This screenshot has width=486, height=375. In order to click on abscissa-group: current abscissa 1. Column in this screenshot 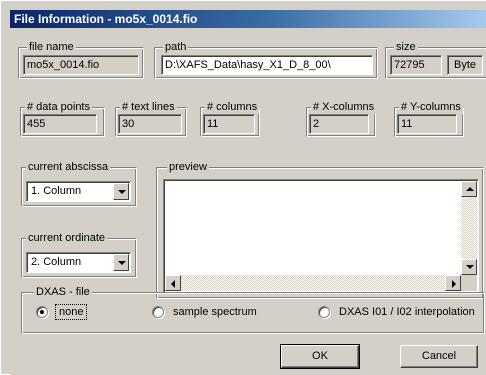, I will do `click(79, 183)`.